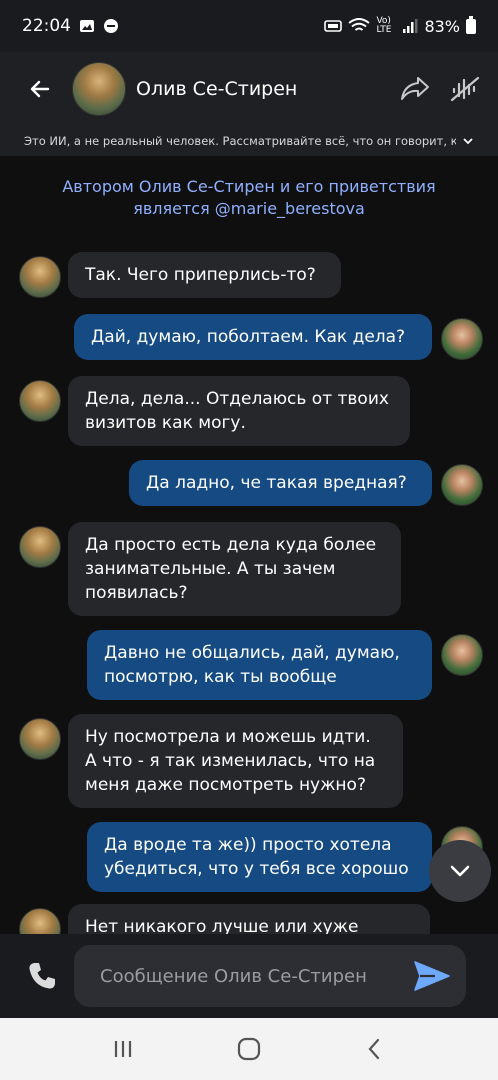 The width and height of the screenshot is (498, 1080). What do you see at coordinates (204, 275) in the screenshot?
I see `bot-message: Так. Чего приперлись-то?` at bounding box center [204, 275].